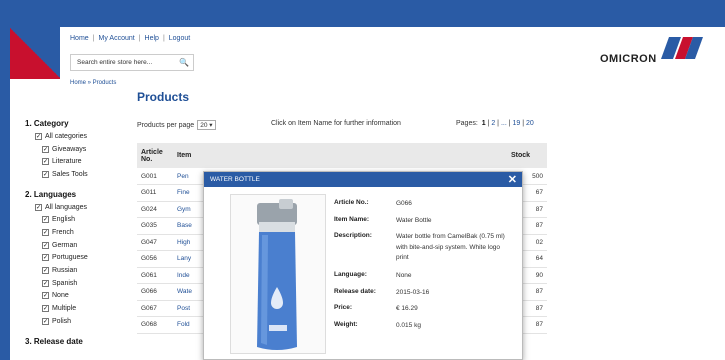  I want to click on cell-article: G068, so click(155, 325).